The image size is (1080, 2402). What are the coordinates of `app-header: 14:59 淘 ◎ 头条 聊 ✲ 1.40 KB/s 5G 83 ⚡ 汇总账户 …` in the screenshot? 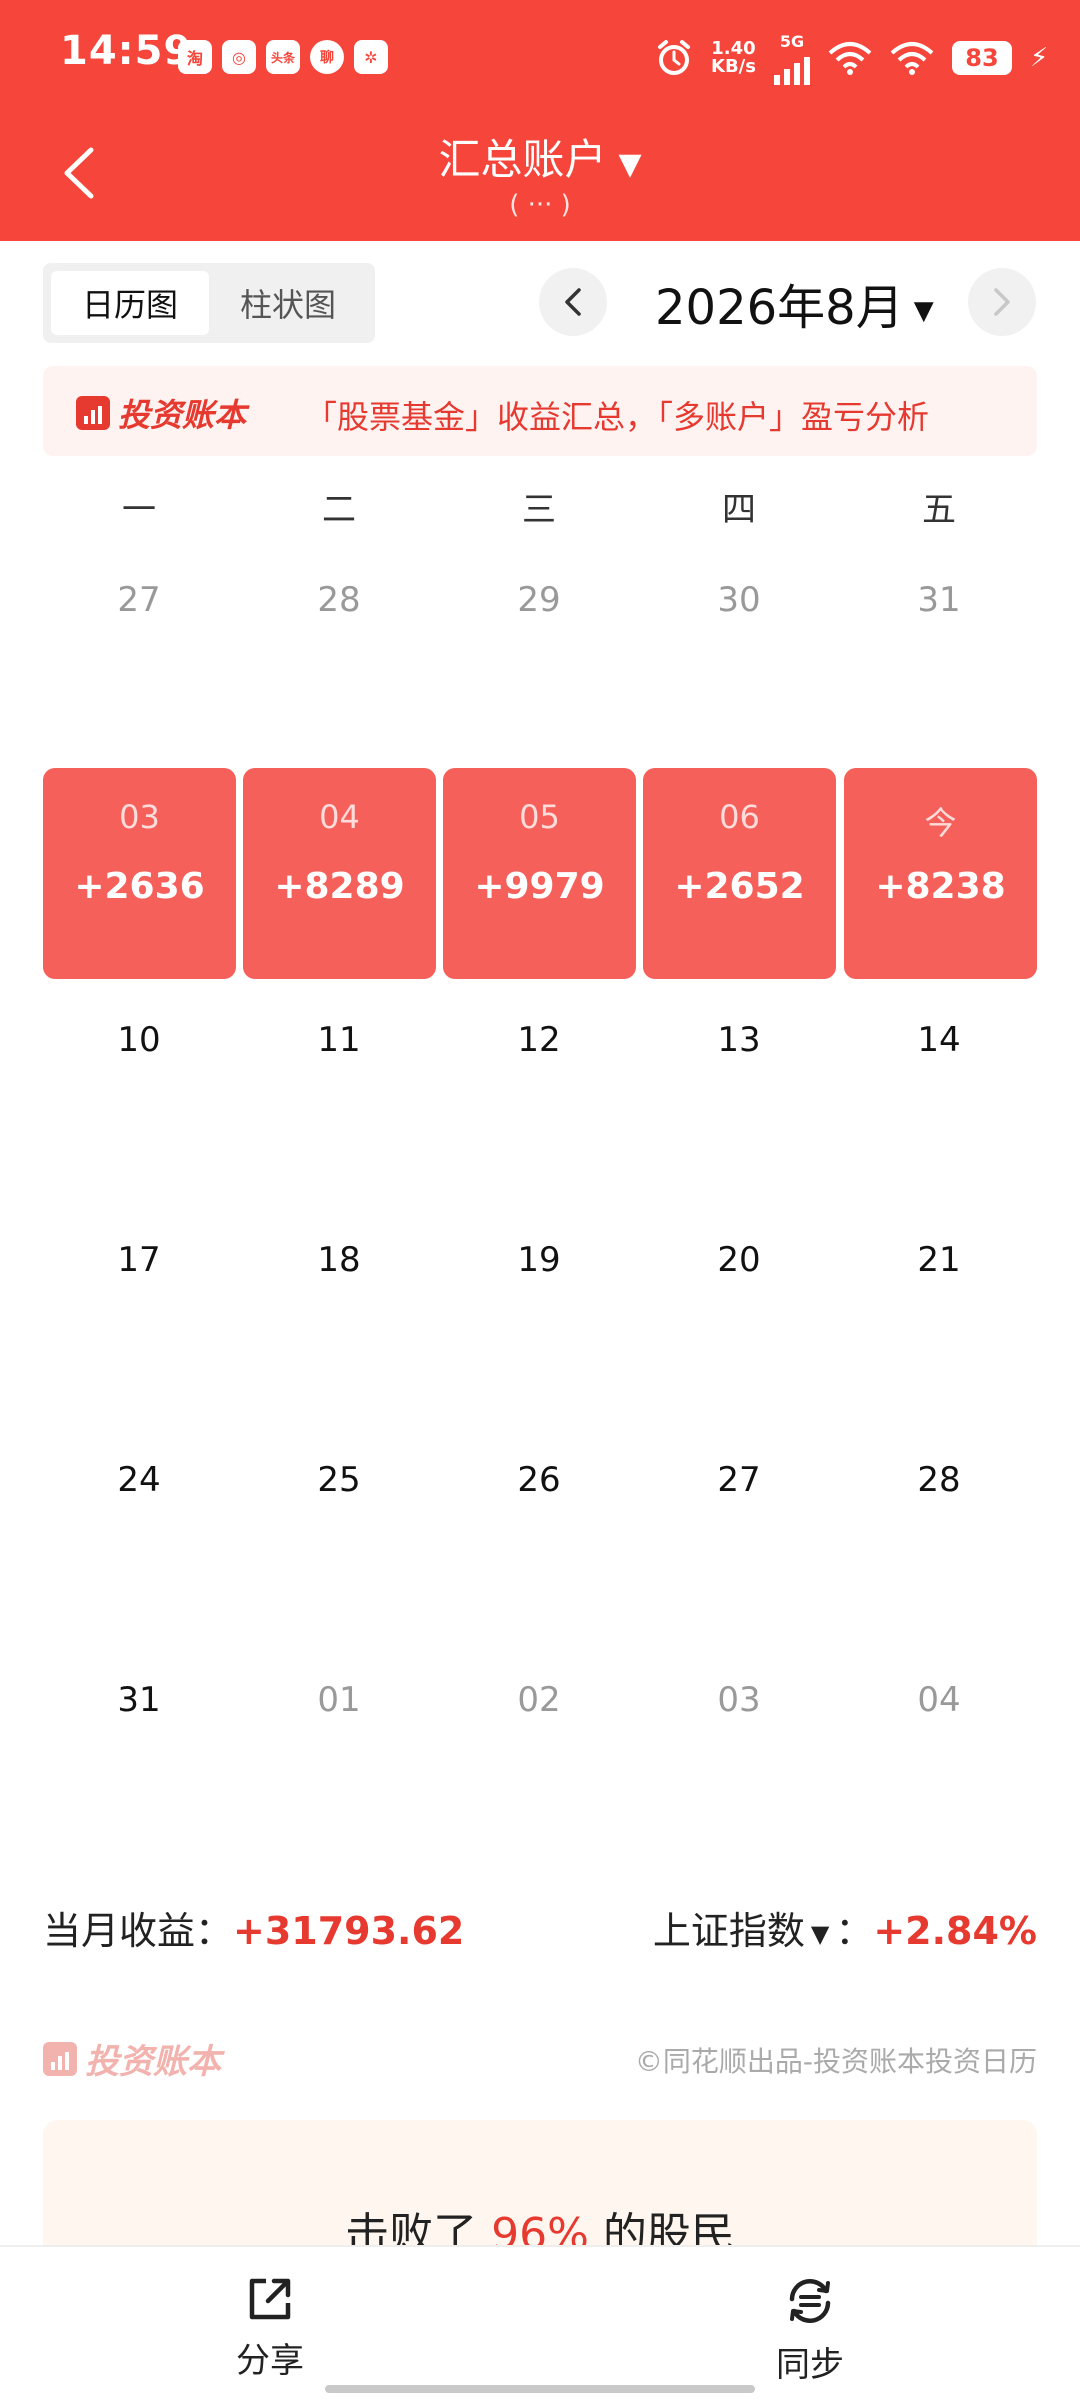 It's located at (540, 120).